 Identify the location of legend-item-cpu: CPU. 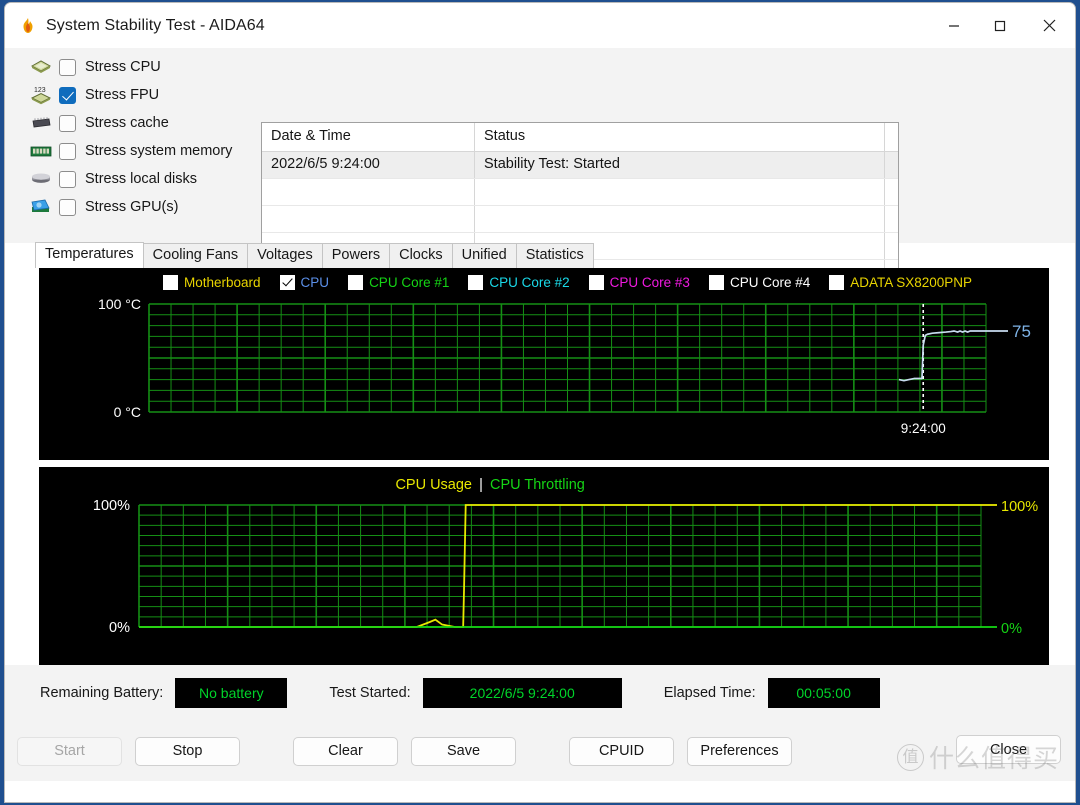
(304, 282).